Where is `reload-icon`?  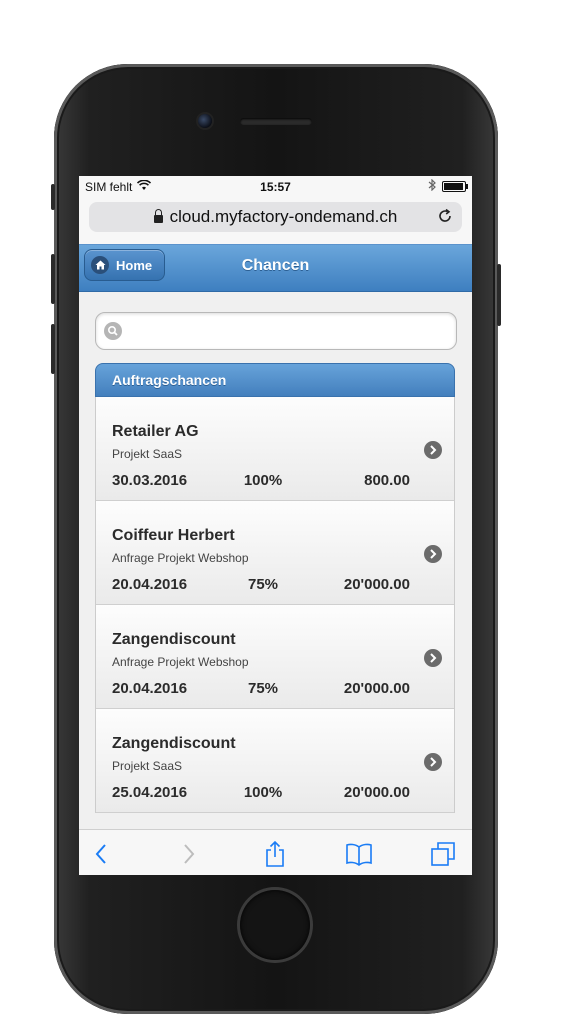 reload-icon is located at coordinates (445, 216).